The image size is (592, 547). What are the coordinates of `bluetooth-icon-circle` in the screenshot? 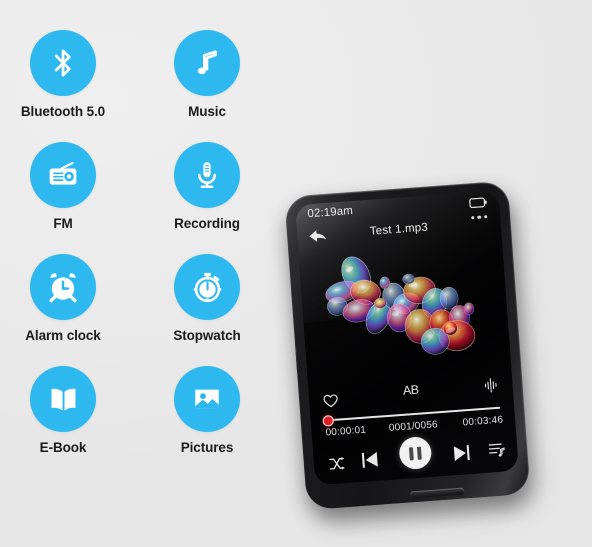 It's located at (63, 63).